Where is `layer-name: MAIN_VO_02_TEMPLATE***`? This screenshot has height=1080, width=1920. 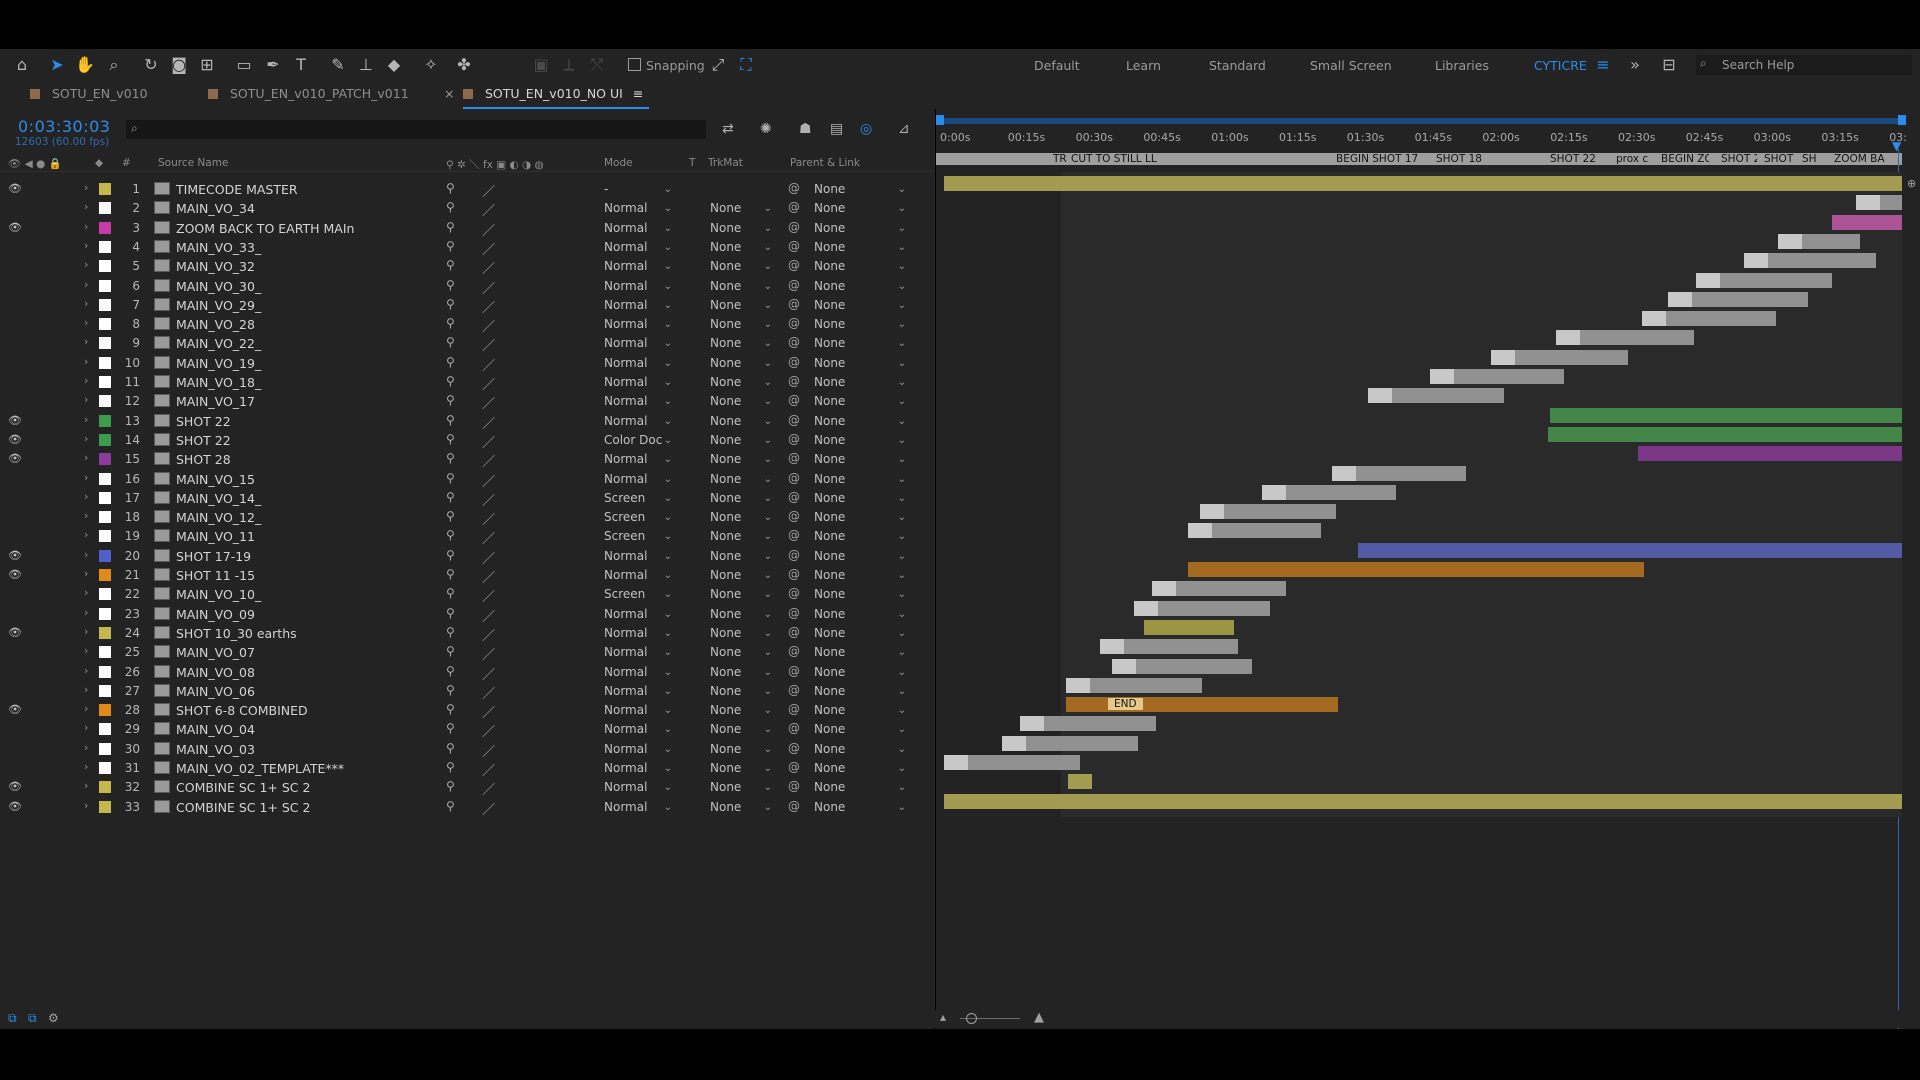
layer-name: MAIN_VO_02_TEMPLATE*** is located at coordinates (260, 768).